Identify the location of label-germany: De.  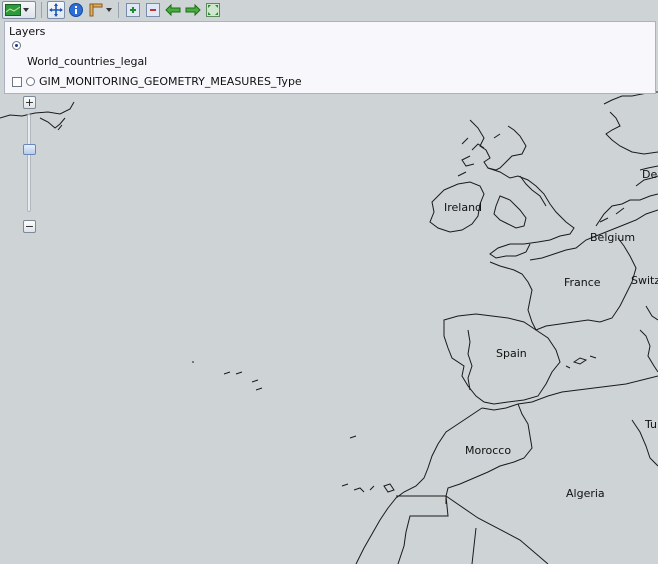
(650, 174).